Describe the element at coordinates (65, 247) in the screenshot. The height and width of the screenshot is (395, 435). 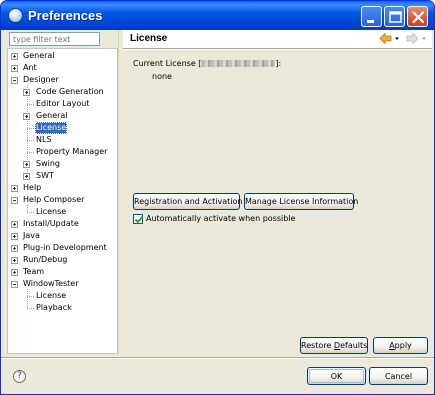
I see `tree-item-label: Plug-in Development` at that location.